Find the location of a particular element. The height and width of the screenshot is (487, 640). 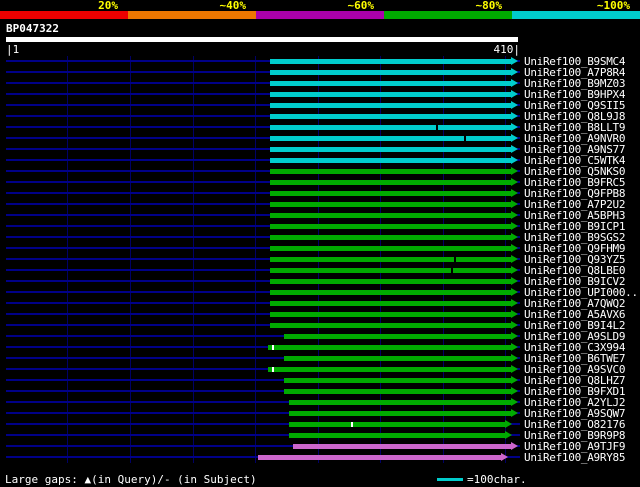

scale-segment-label: ~40% is located at coordinates (233, 6).